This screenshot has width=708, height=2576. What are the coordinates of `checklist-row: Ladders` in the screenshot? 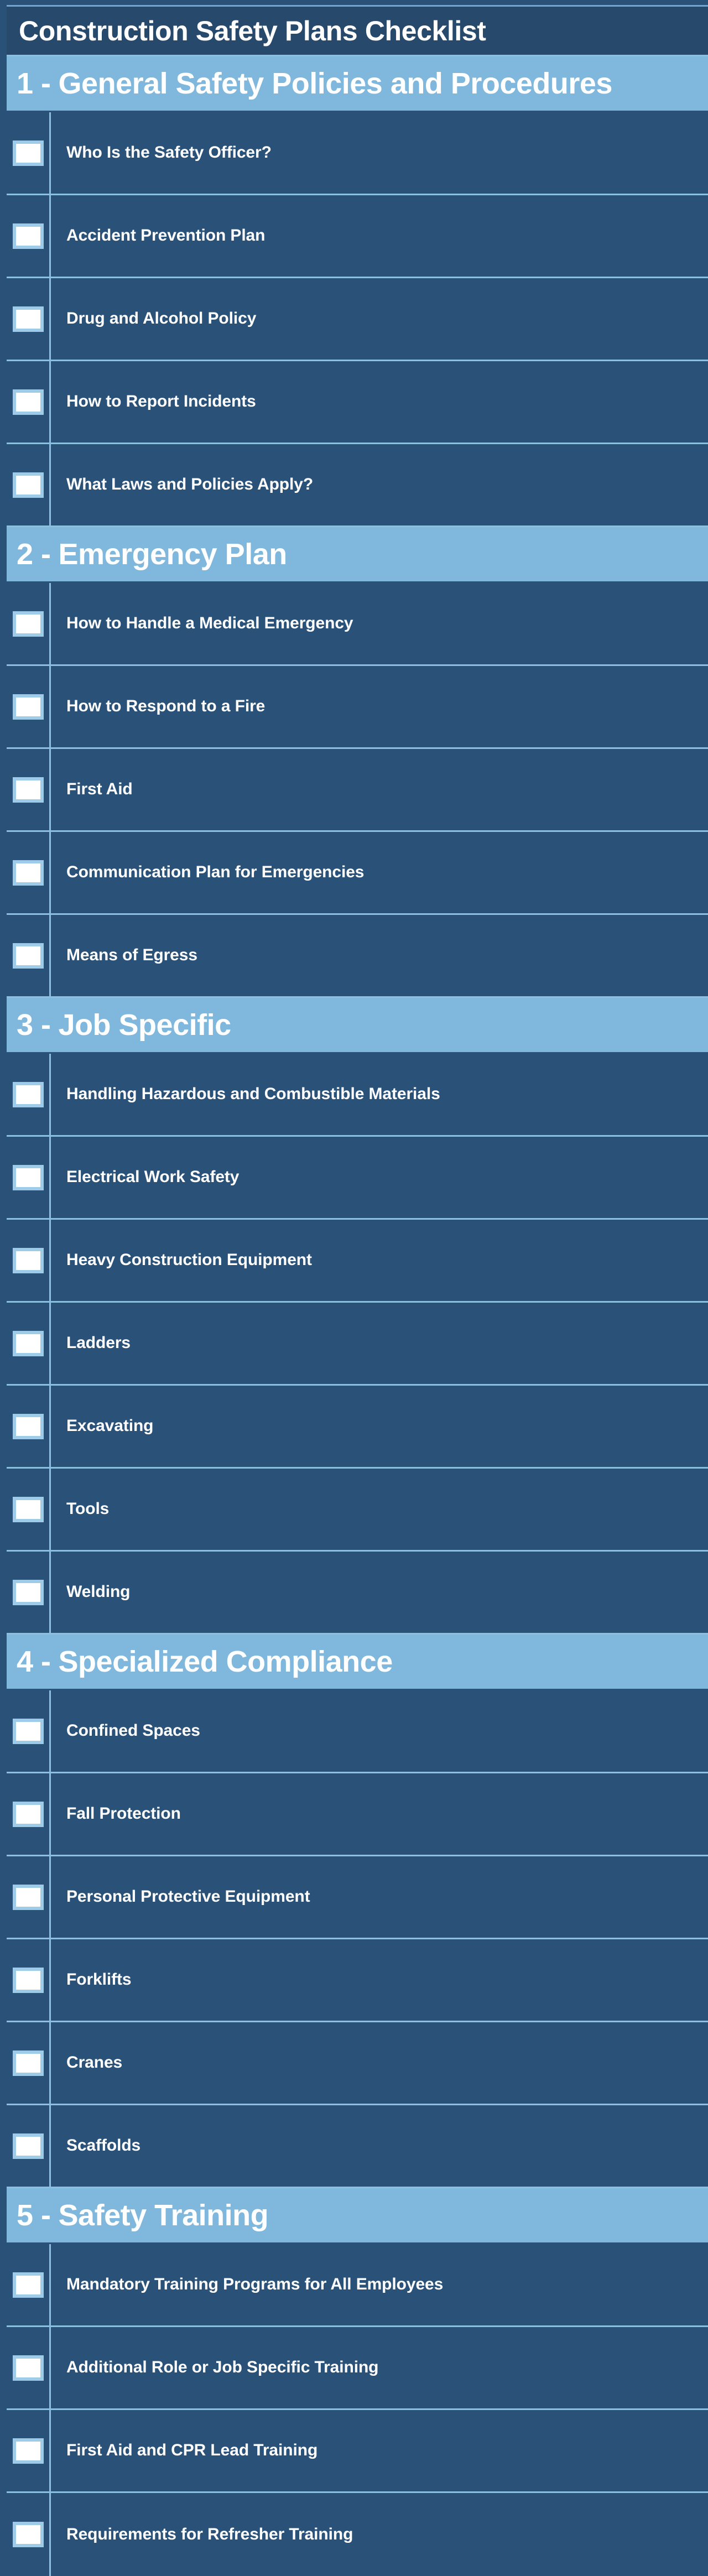 It's located at (357, 1345).